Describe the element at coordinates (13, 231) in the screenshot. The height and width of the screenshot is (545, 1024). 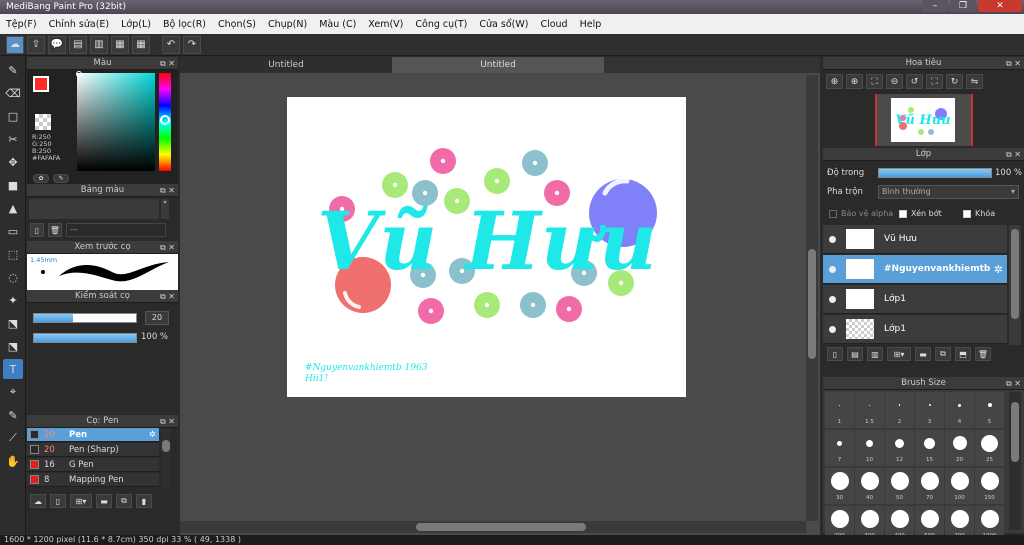
I see `gradient-tool-icon: ▭` at that location.